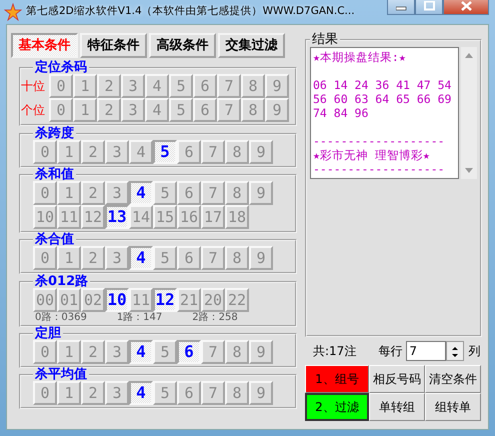  Describe the element at coordinates (337, 379) in the screenshot. I see `action-button: 1、组号` at that location.